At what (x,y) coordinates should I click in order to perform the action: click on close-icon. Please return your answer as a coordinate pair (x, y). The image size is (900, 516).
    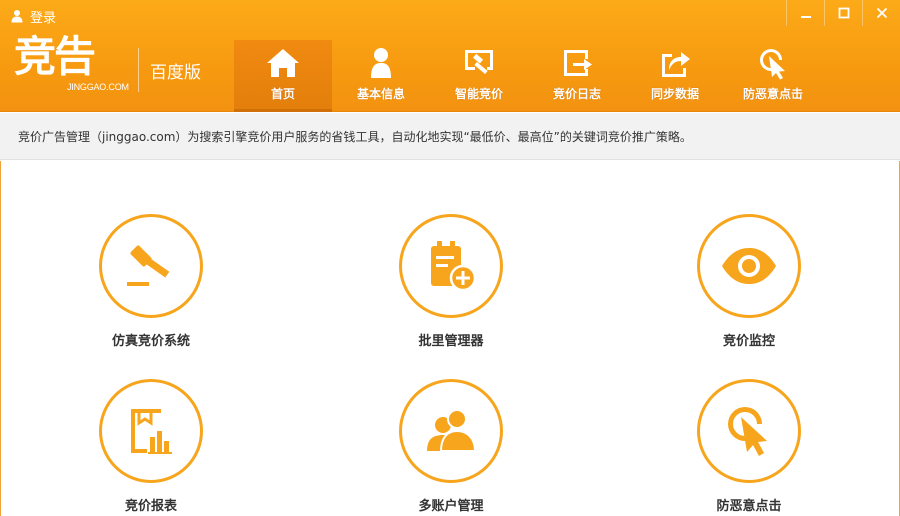
    Looking at the image, I should click on (881, 13).